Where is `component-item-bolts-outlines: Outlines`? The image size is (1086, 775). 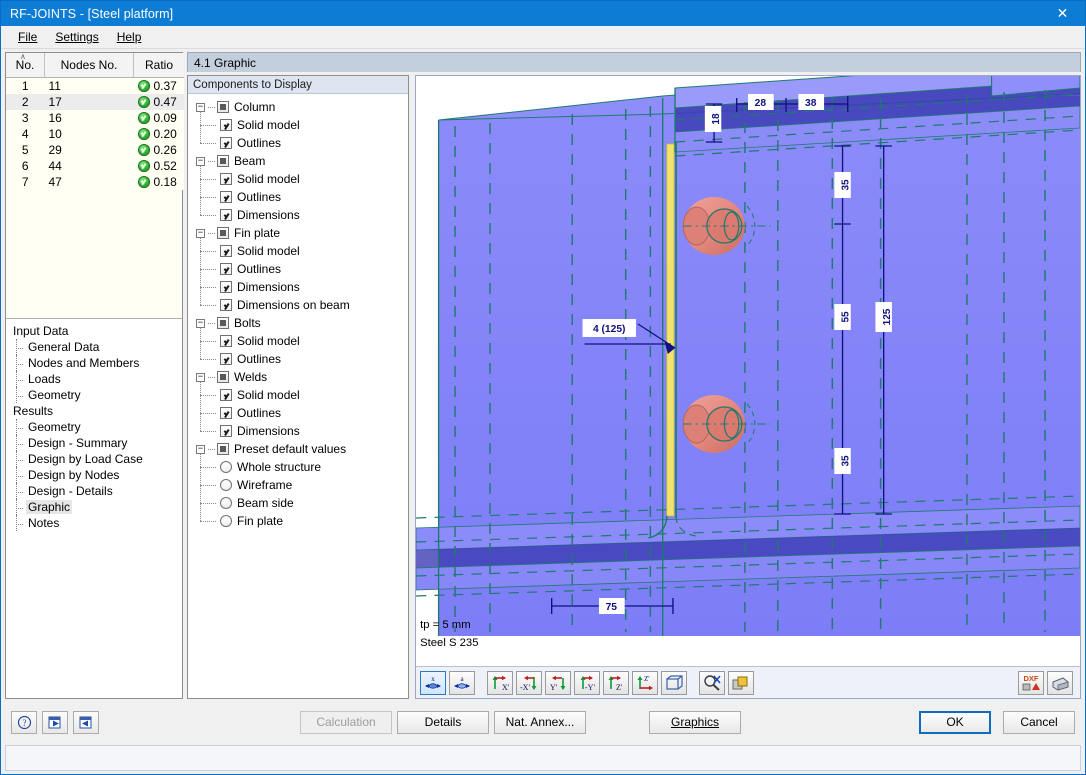
component-item-bolts-outlines: Outlines is located at coordinates (304, 359).